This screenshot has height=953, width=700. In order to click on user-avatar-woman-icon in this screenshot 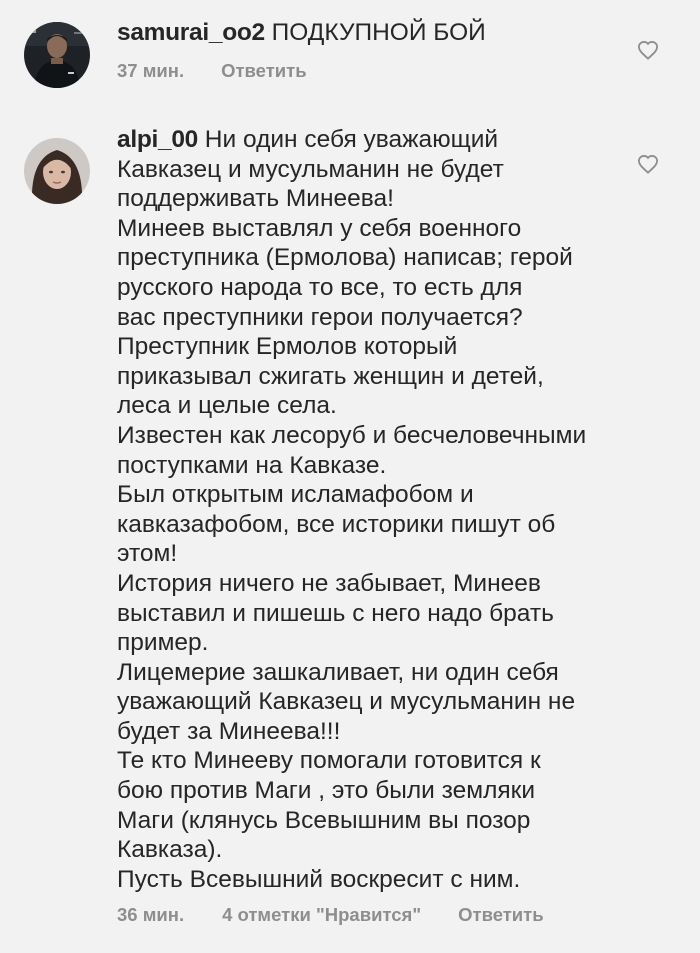, I will do `click(57, 171)`.